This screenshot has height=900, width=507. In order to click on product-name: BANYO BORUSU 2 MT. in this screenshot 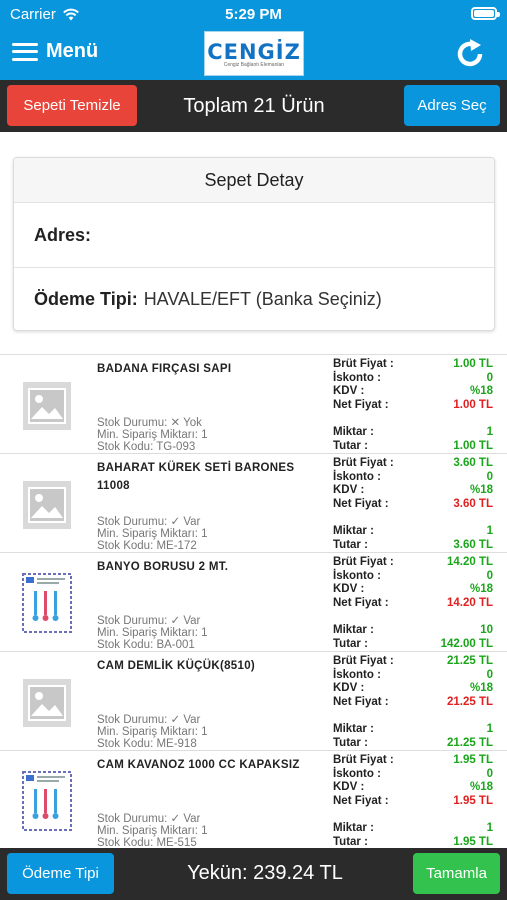, I will do `click(163, 567)`.